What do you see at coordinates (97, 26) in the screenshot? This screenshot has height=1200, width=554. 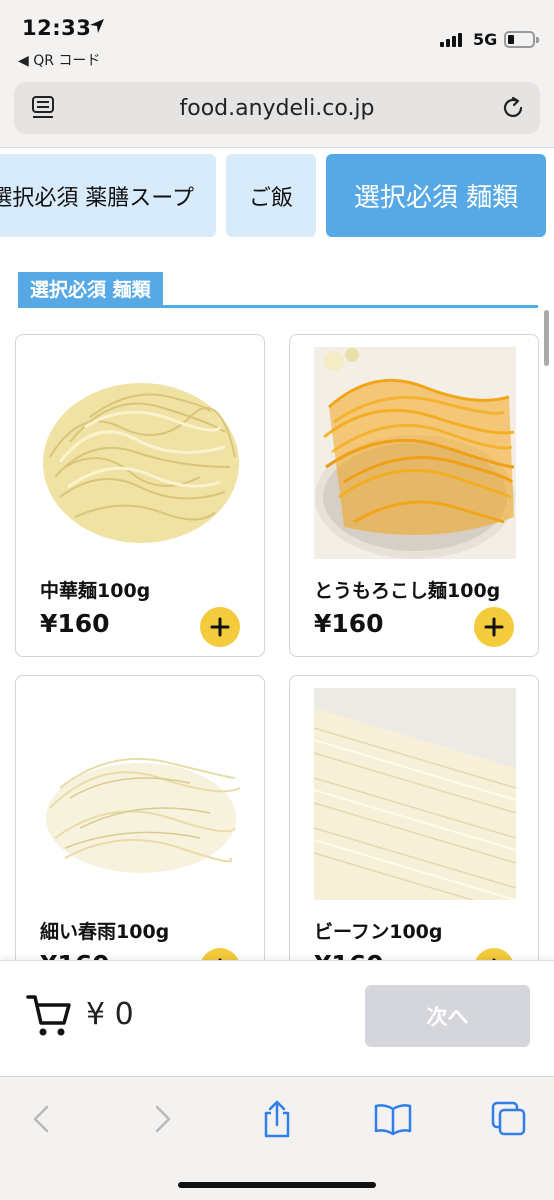 I see `location-arrow-icon` at bounding box center [97, 26].